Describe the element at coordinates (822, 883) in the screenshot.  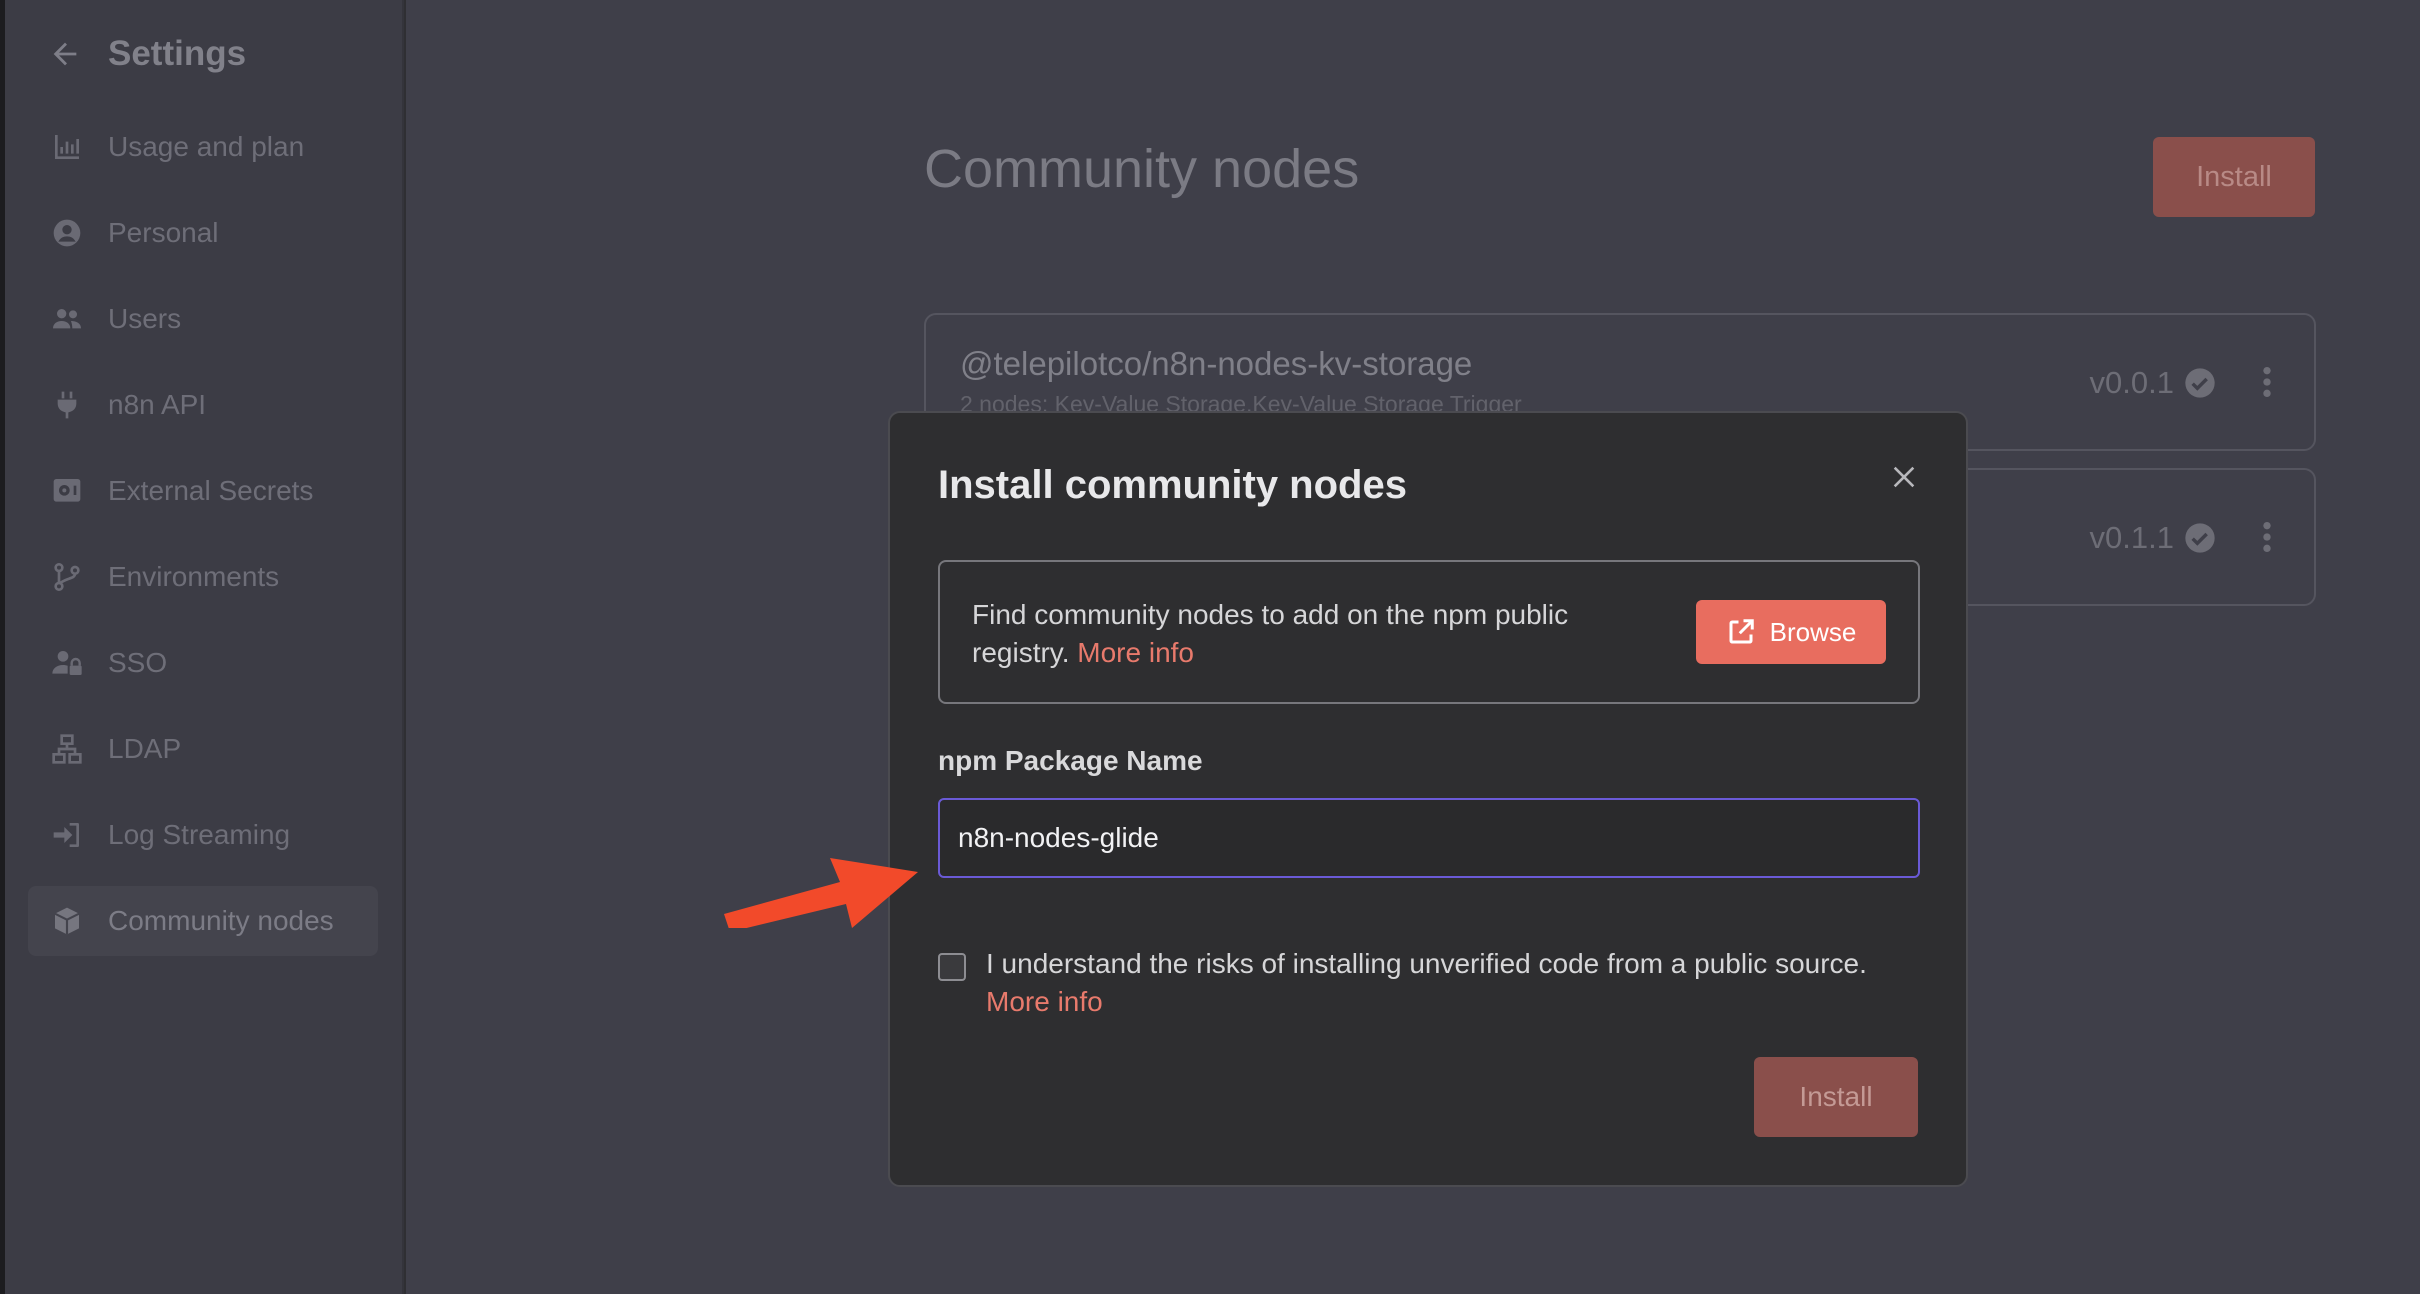
I see `annotation-arrow-icon` at that location.